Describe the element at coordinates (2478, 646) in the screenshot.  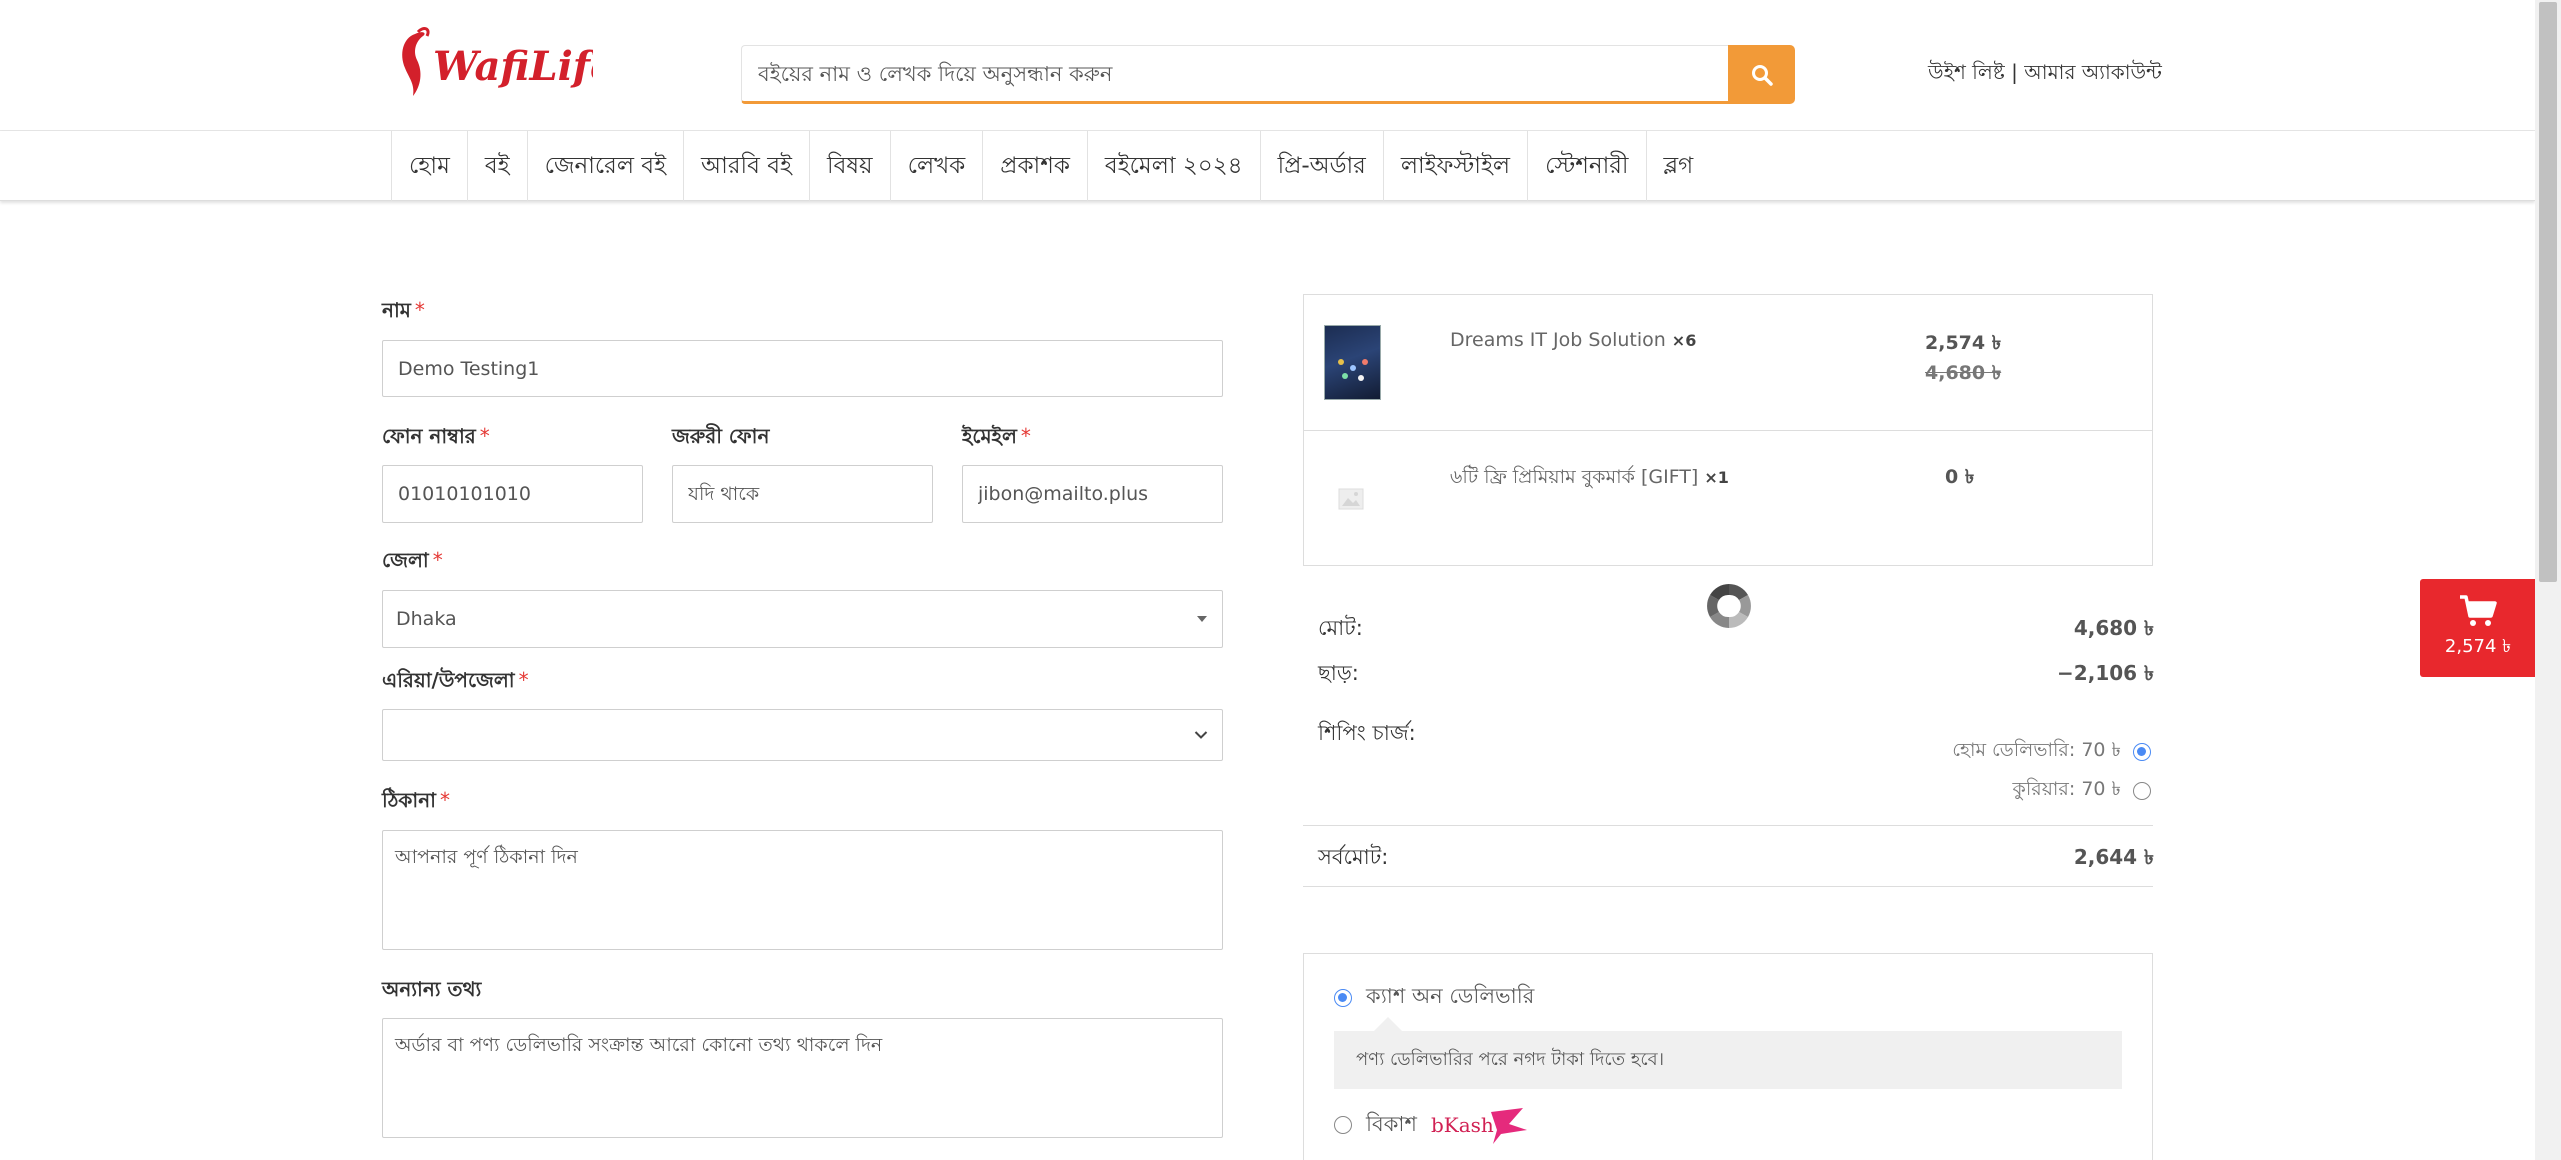
I see `cart-total: 2,574 ৳` at that location.